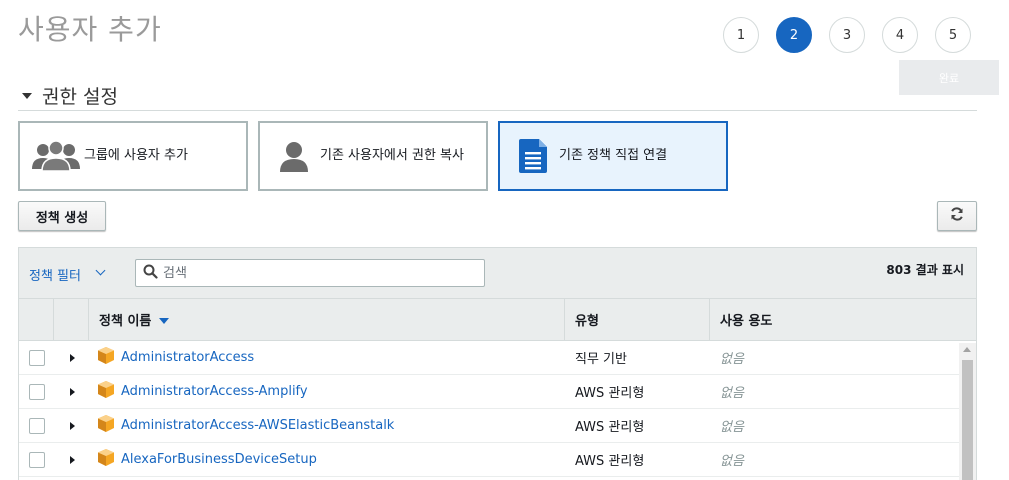 Image resolution: width=1009 pixels, height=480 pixels. I want to click on table-row: AdministratorAccess-Amplify AWS 관리형 없음, so click(489, 392).